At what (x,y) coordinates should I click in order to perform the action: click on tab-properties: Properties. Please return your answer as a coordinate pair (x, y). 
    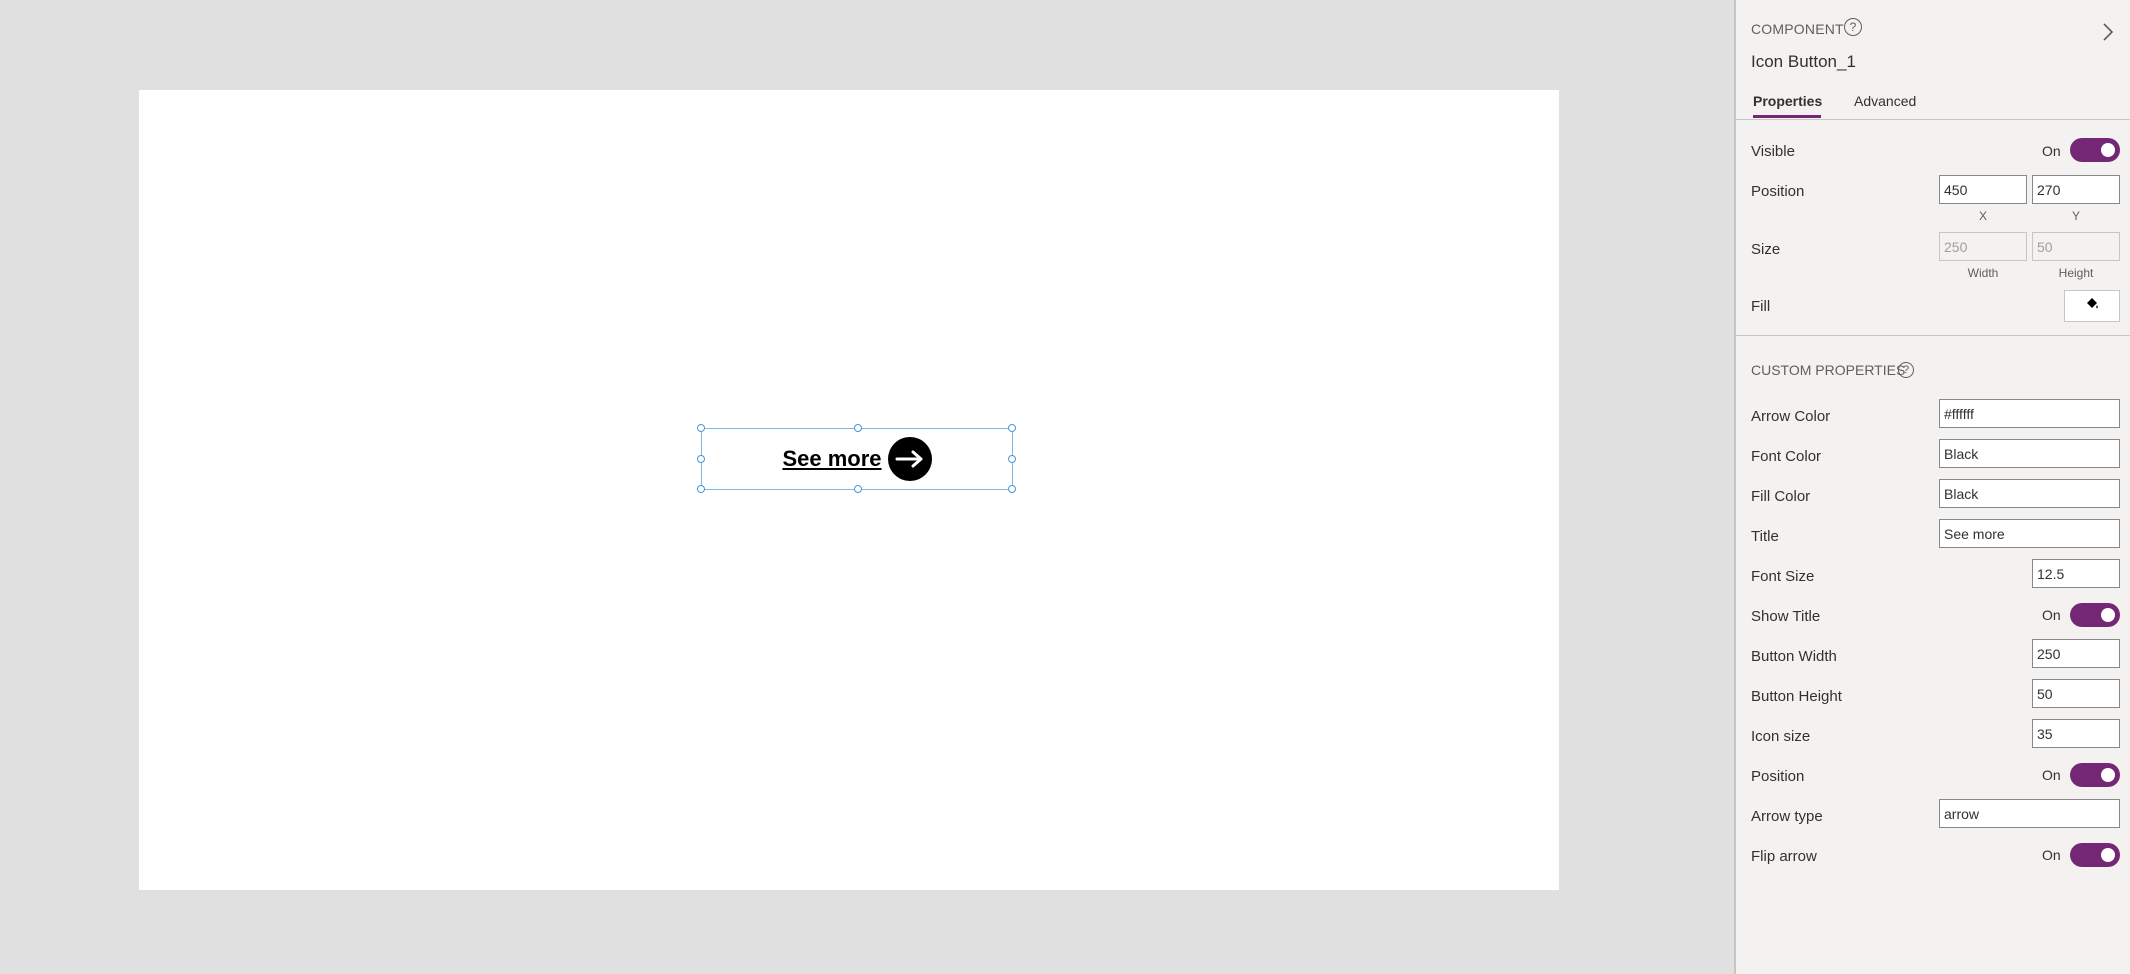
    Looking at the image, I should click on (1787, 101).